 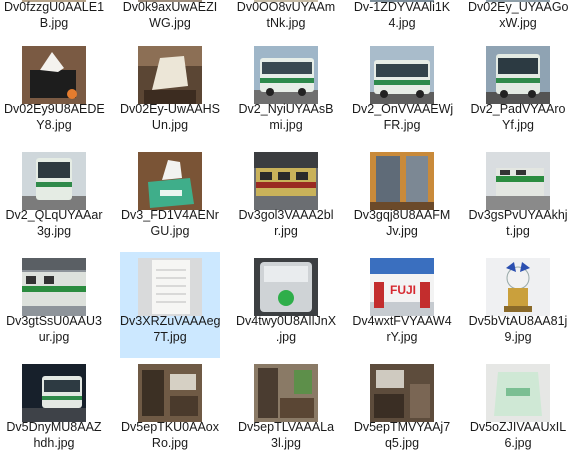 I want to click on file-item: Dv5epTLVAAALa 3l.jpg, so click(x=286, y=411).